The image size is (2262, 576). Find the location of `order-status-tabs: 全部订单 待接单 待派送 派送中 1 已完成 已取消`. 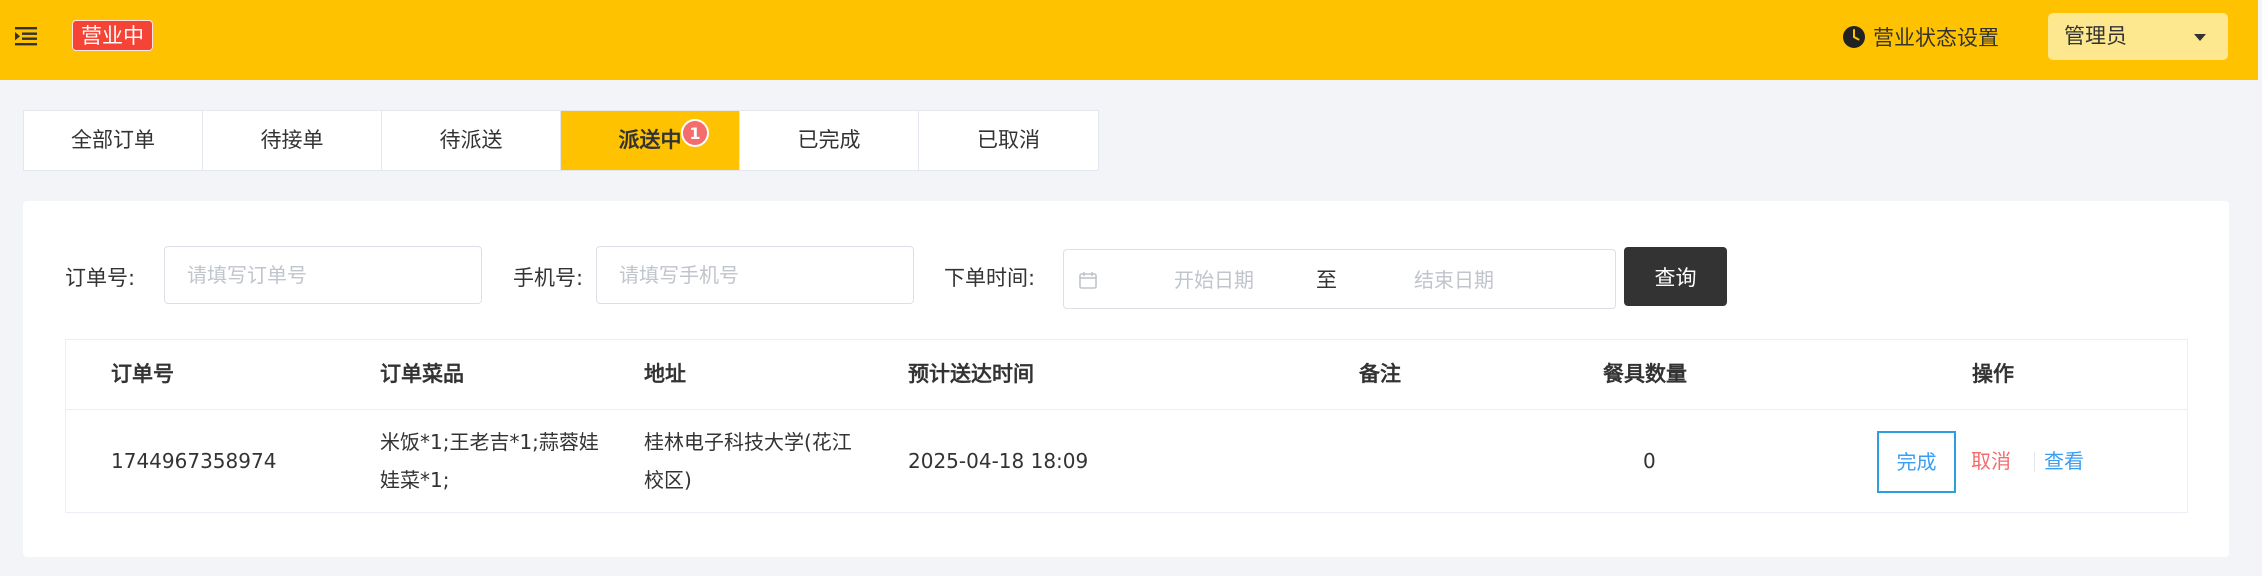

order-status-tabs: 全部订单 待接单 待派送 派送中 1 已完成 已取消 is located at coordinates (561, 140).